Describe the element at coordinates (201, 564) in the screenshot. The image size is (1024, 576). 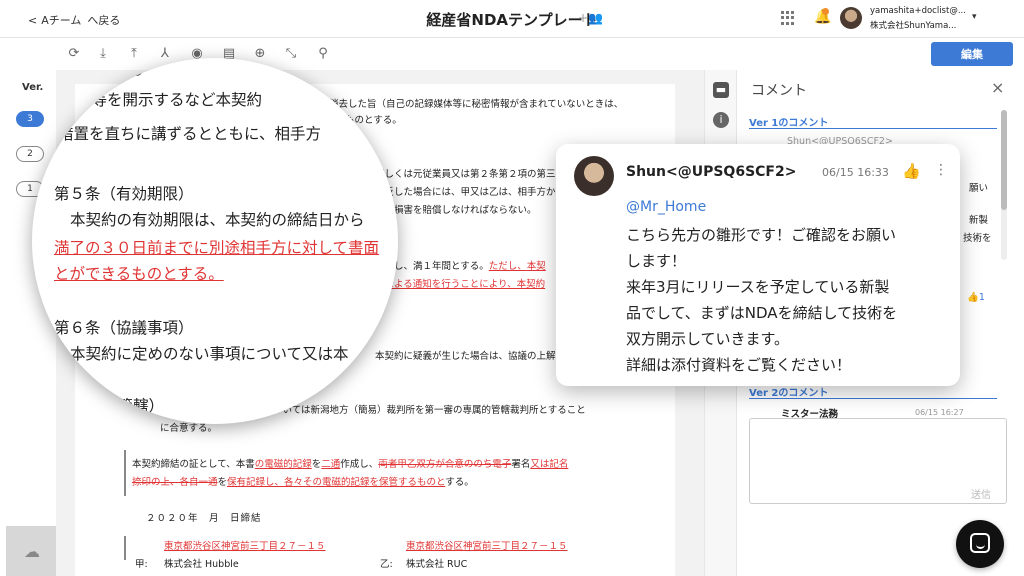
I see `doc-line: 株式会社 Hubble` at that location.